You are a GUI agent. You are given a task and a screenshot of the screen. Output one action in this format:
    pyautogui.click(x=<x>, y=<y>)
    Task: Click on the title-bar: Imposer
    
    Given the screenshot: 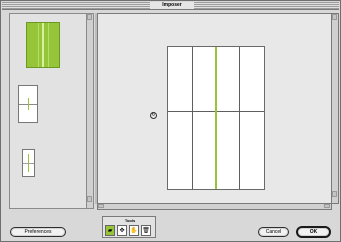 What is the action you would take?
    pyautogui.click(x=170, y=6)
    